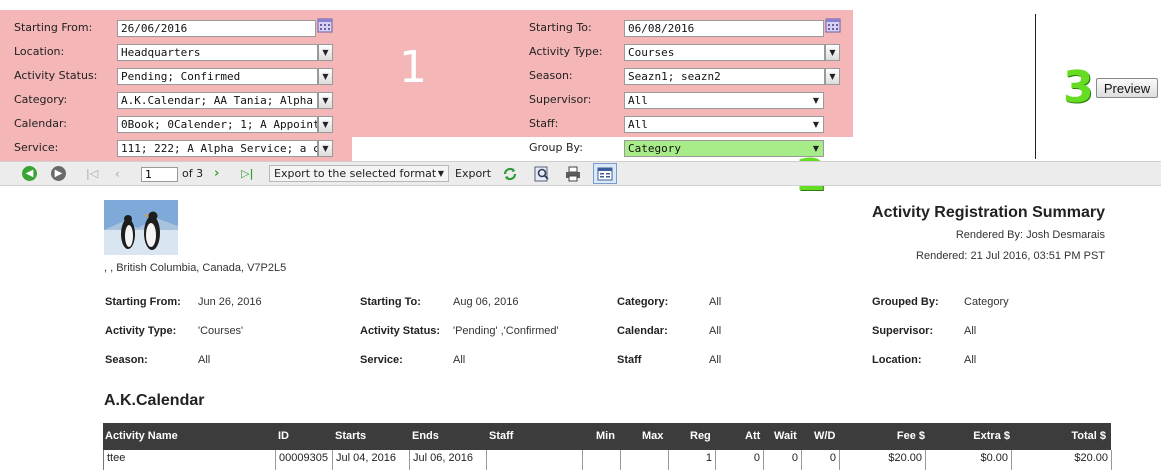  What do you see at coordinates (535, 460) in the screenshot?
I see `table-cell` at bounding box center [535, 460].